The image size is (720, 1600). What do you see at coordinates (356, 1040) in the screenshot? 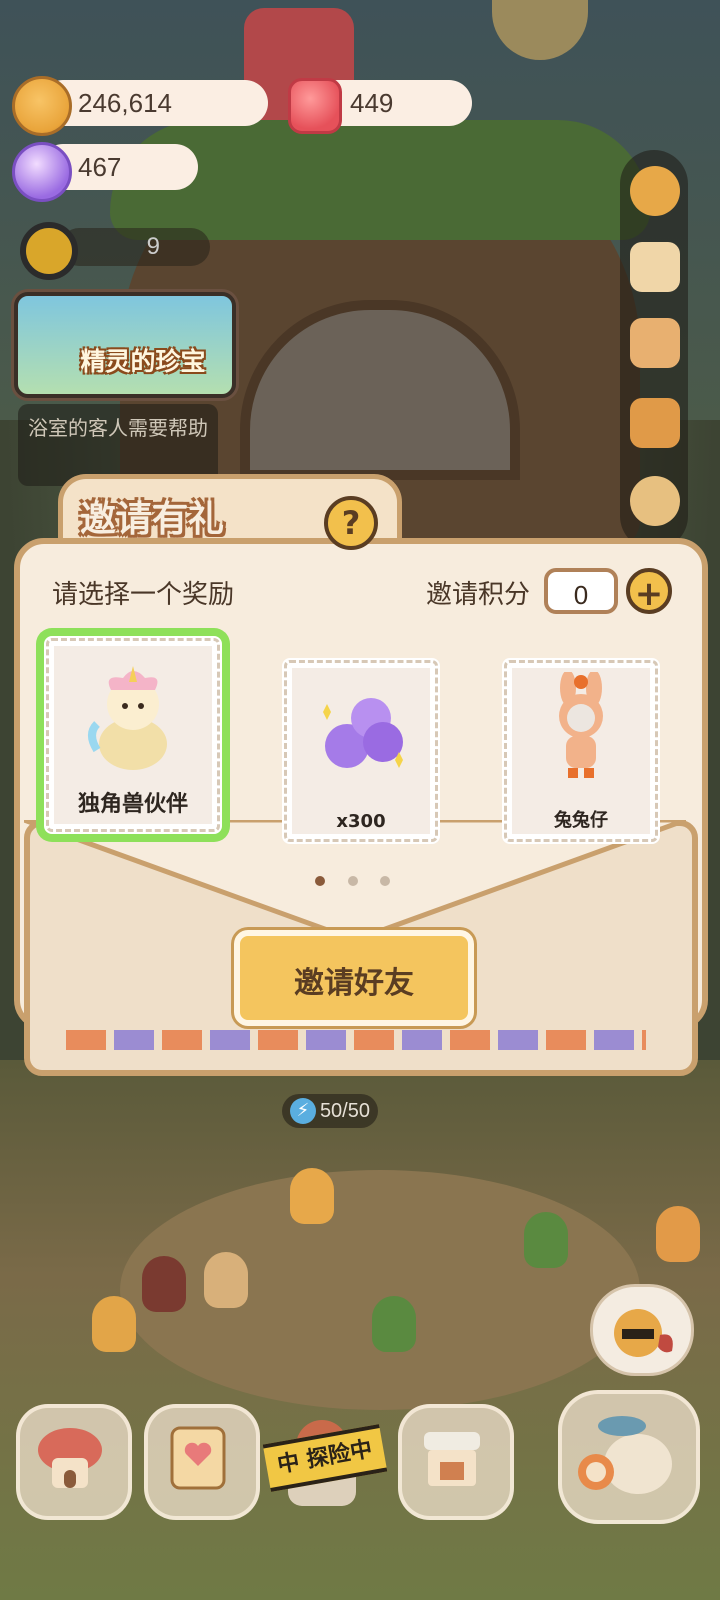
I see `envelope-airmail-stripe` at bounding box center [356, 1040].